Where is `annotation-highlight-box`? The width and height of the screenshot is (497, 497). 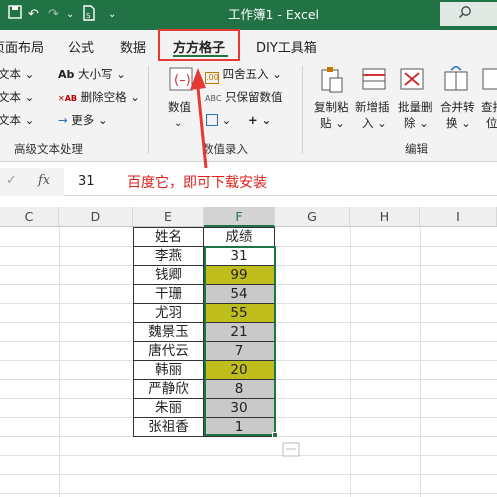
annotation-highlight-box is located at coordinates (199, 45).